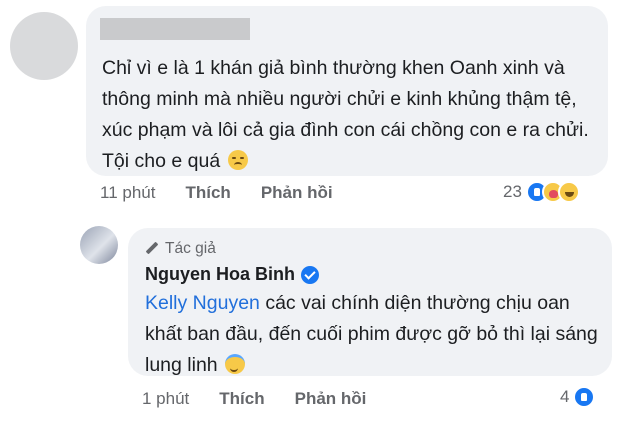 The height and width of the screenshot is (421, 620). I want to click on like-icon, so click(584, 397).